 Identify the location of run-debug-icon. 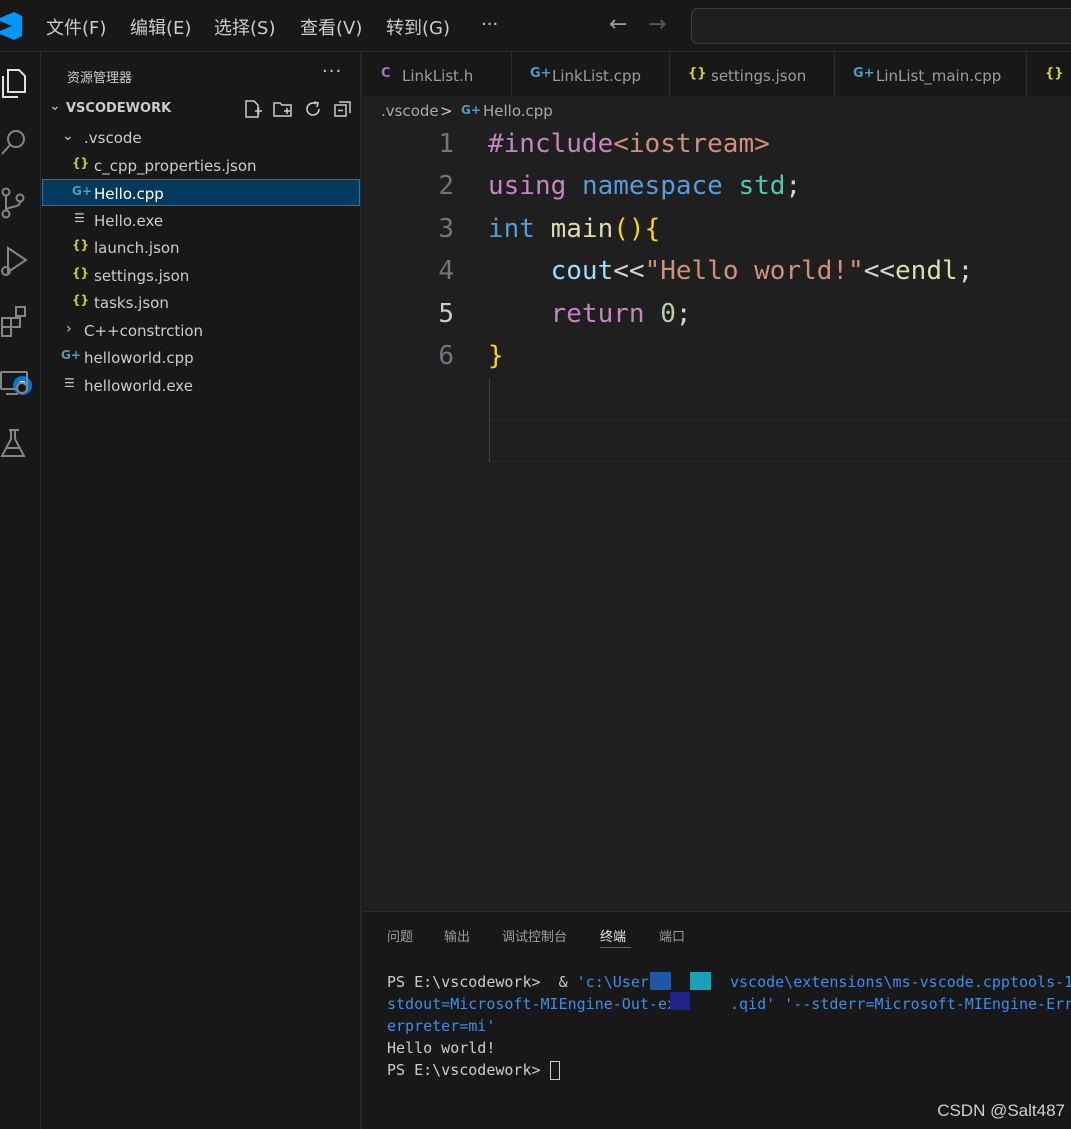
(15, 261).